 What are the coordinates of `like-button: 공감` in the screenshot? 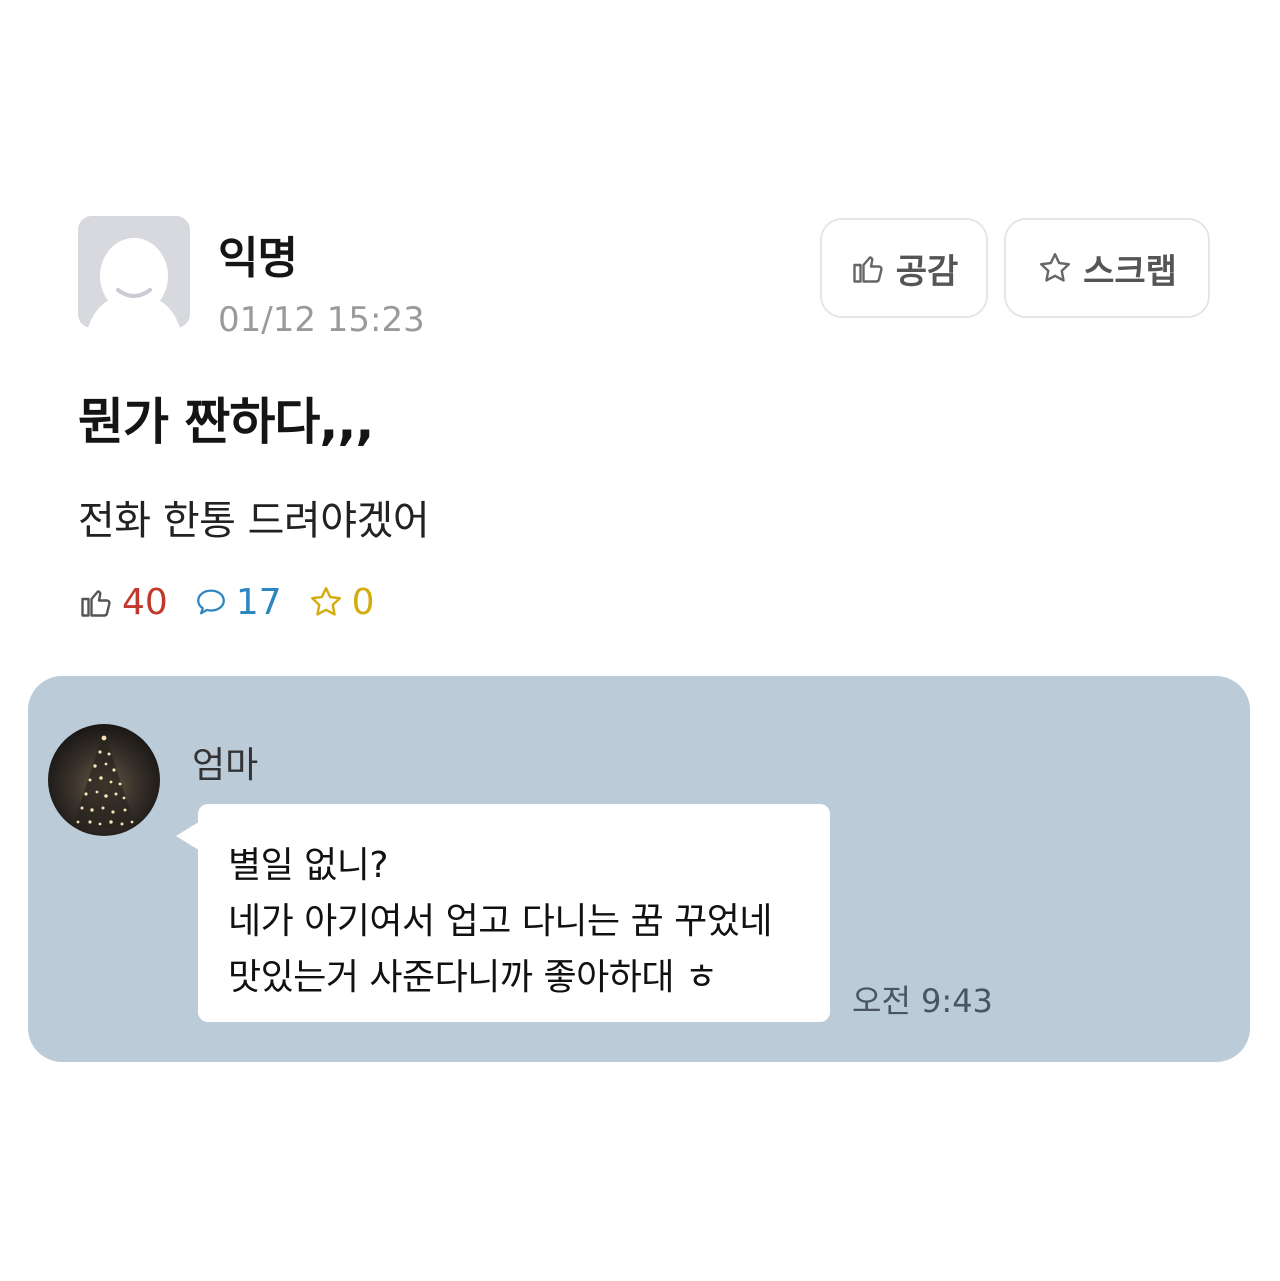 It's located at (904, 268).